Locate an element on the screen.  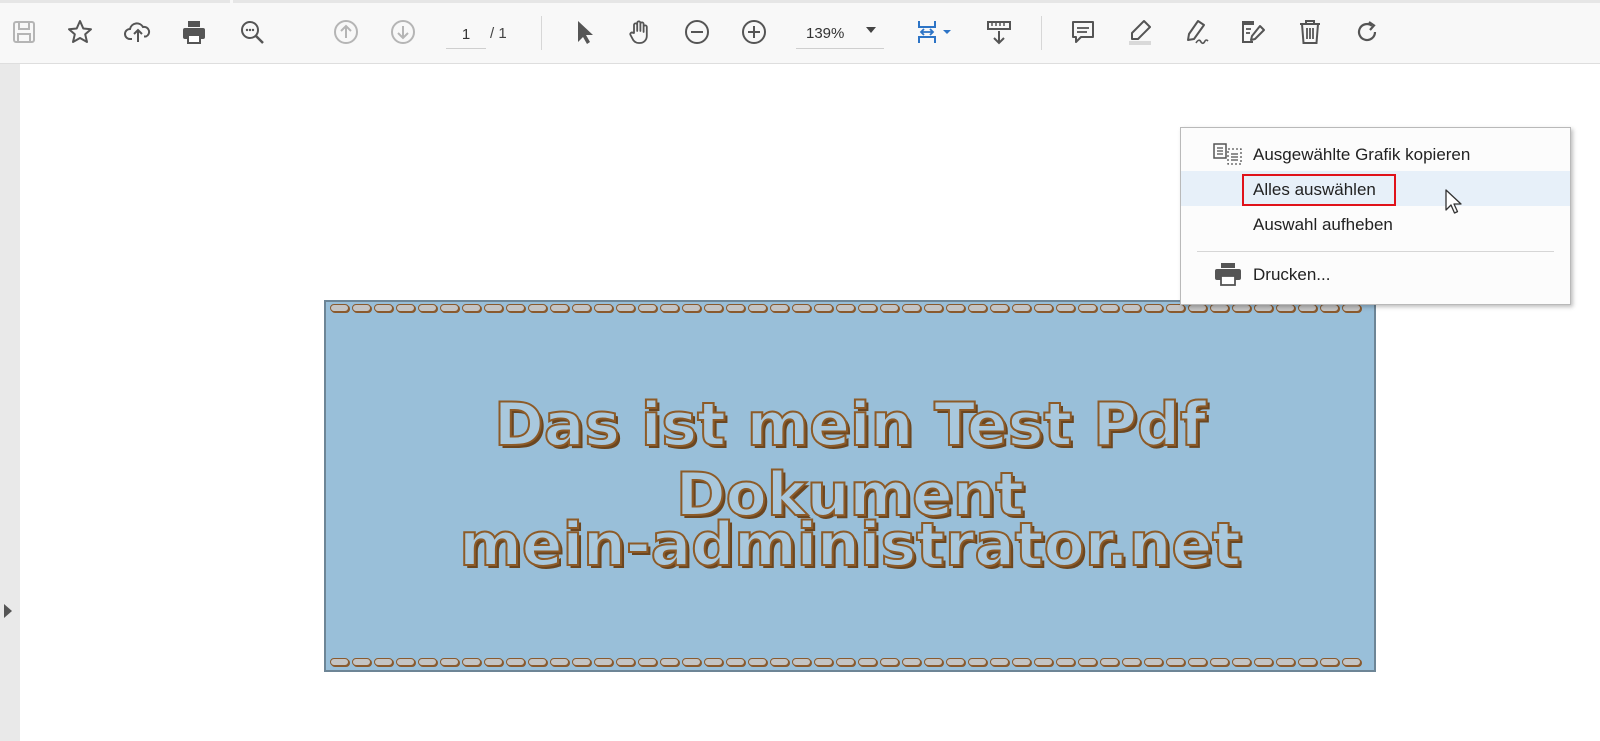
menu-item-deselect: Auswahl aufheben is located at coordinates (1375, 223).